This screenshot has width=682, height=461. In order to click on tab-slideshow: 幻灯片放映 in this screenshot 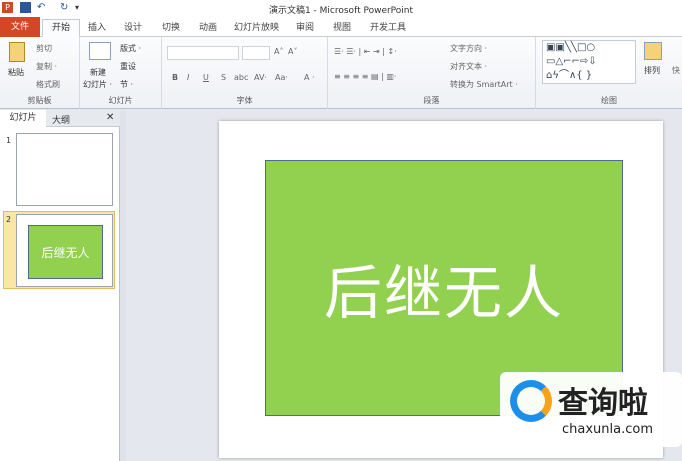, I will do `click(256, 26)`.